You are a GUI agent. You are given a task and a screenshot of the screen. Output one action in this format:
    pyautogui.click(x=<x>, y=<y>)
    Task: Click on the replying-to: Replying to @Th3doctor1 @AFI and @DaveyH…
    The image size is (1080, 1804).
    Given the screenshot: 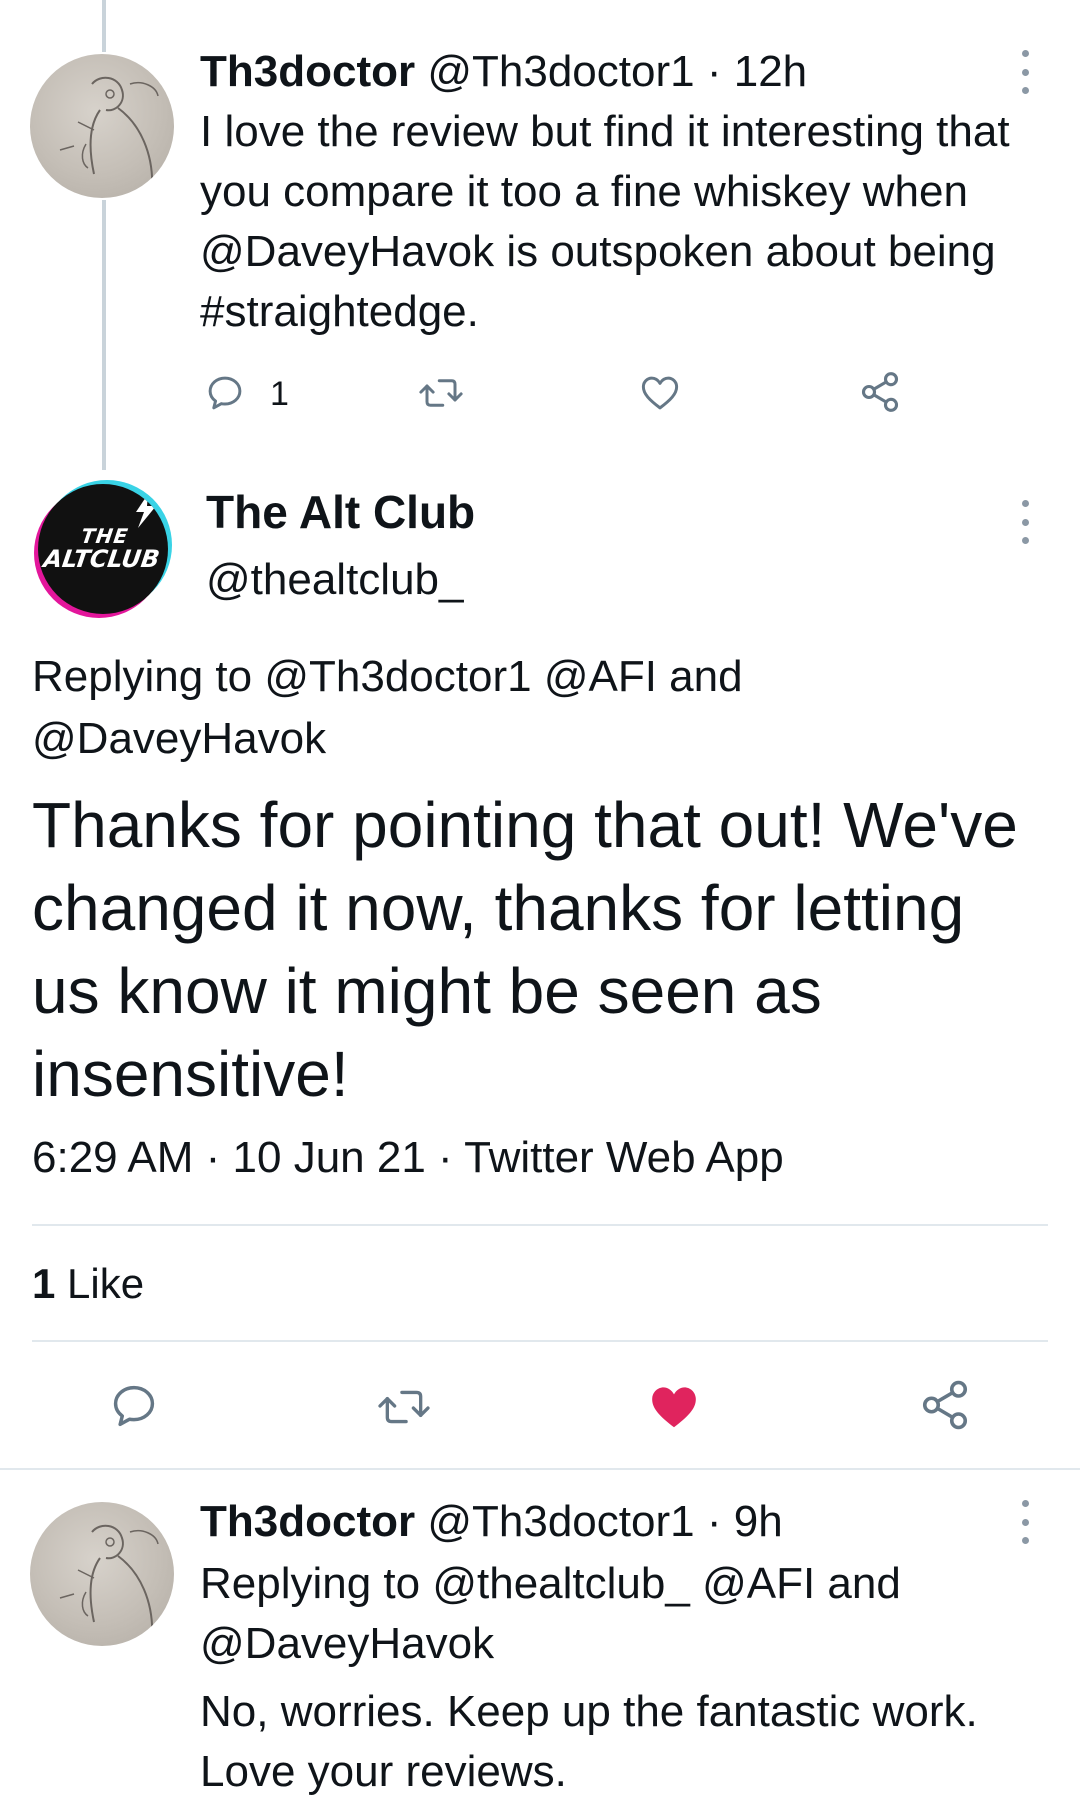 What is the action you would take?
    pyautogui.click(x=387, y=707)
    